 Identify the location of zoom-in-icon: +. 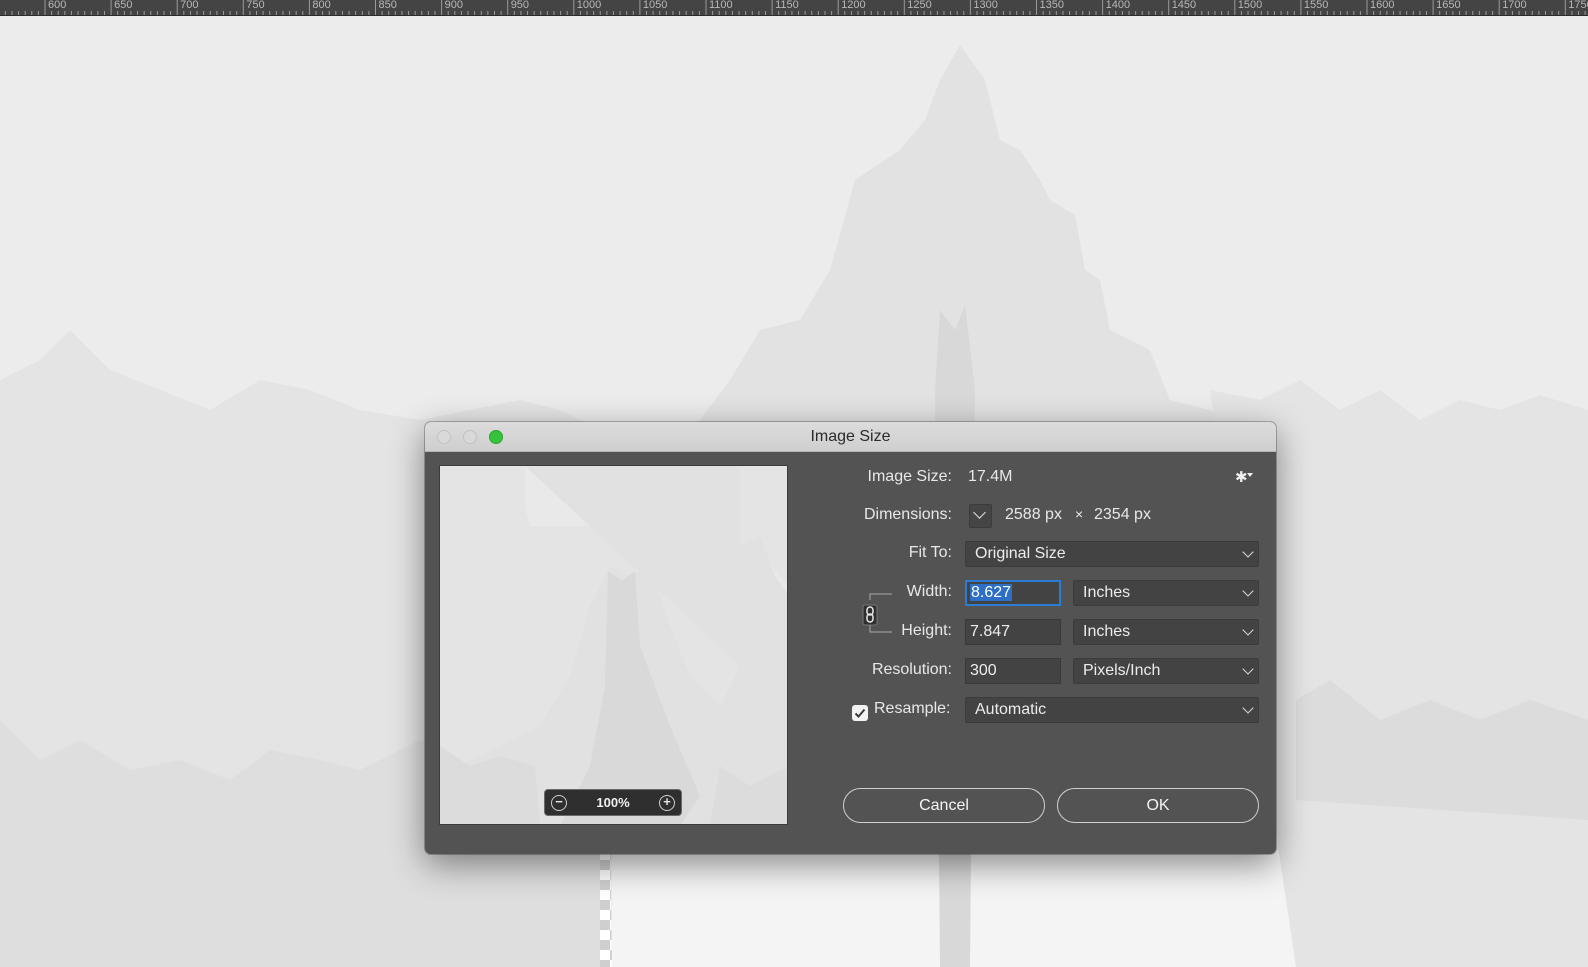
(667, 803).